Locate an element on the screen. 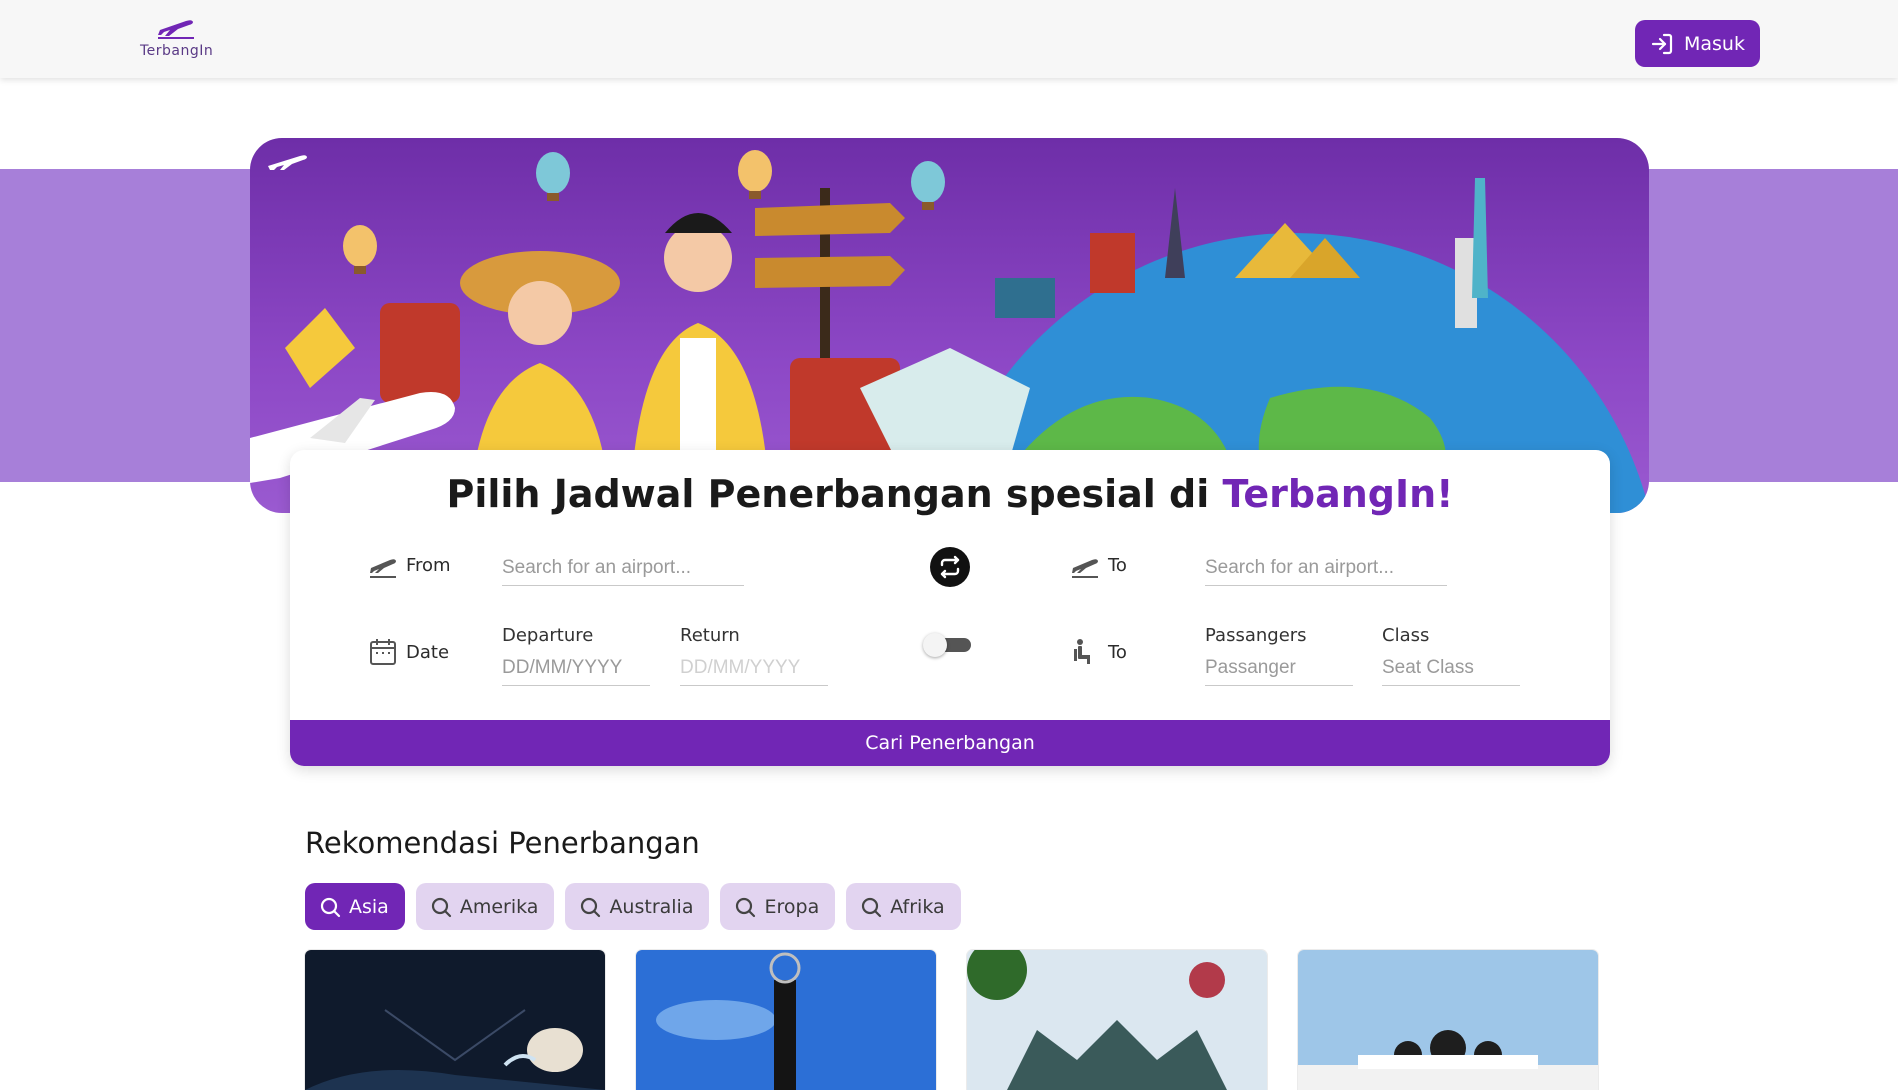 The width and height of the screenshot is (1898, 1090). filter-chip-label: Australia is located at coordinates (651, 906).